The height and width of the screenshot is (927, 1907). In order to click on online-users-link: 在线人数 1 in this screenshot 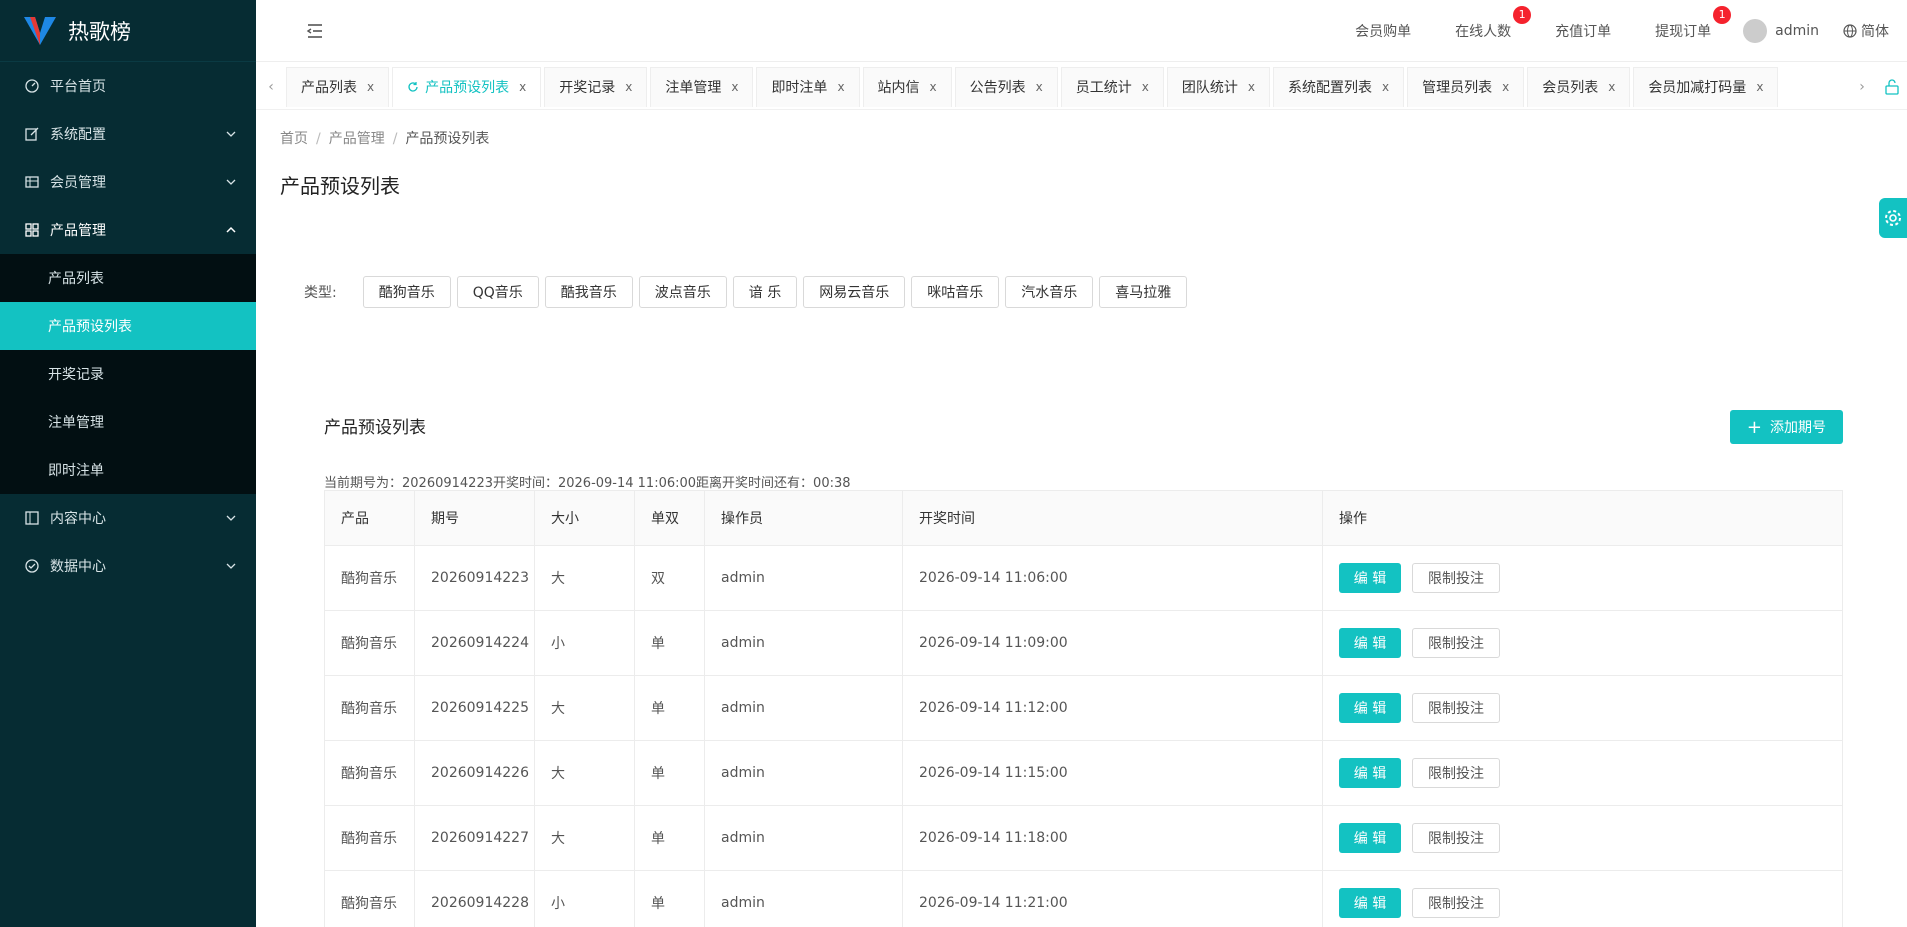, I will do `click(1493, 23)`.